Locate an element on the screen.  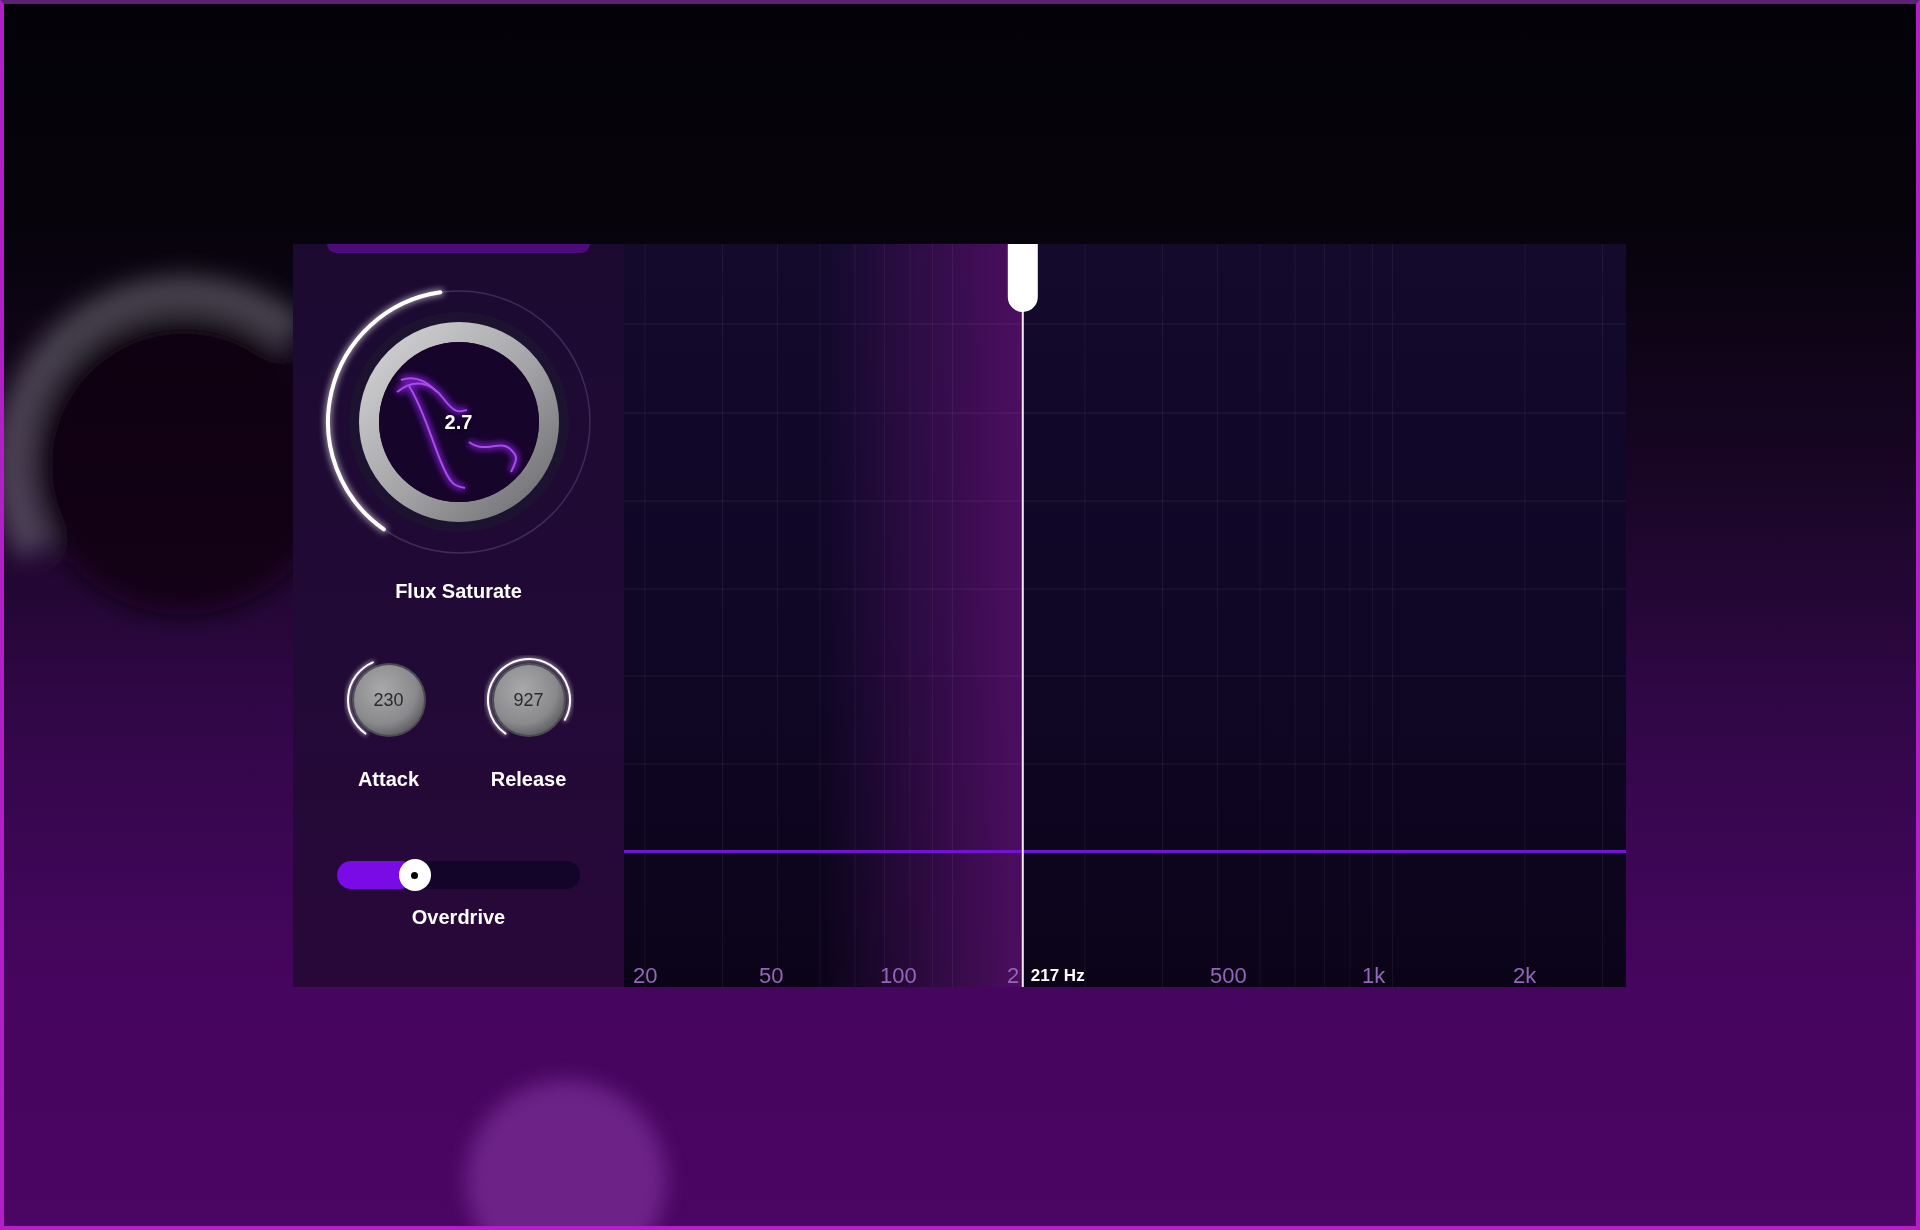
frequency-label: 100 is located at coordinates (898, 976).